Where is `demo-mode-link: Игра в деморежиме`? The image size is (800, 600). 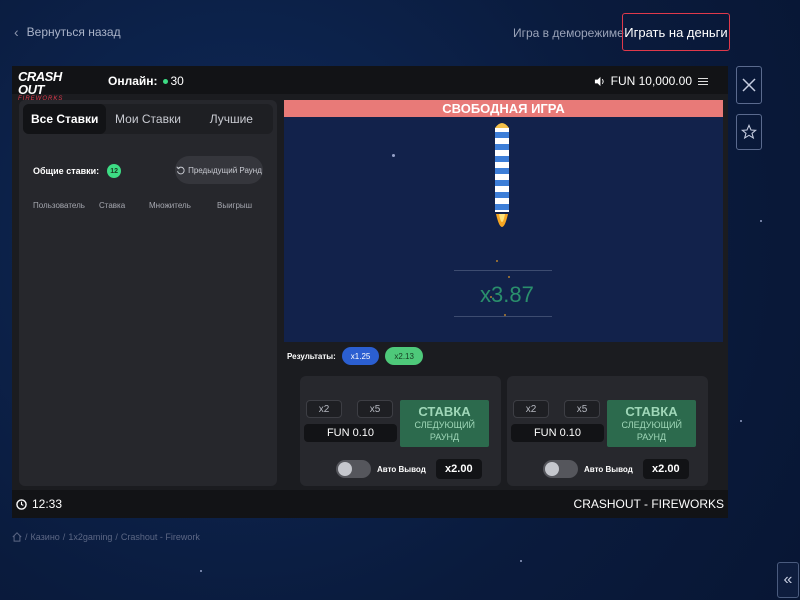 demo-mode-link: Игра в деморежиме is located at coordinates (568, 33).